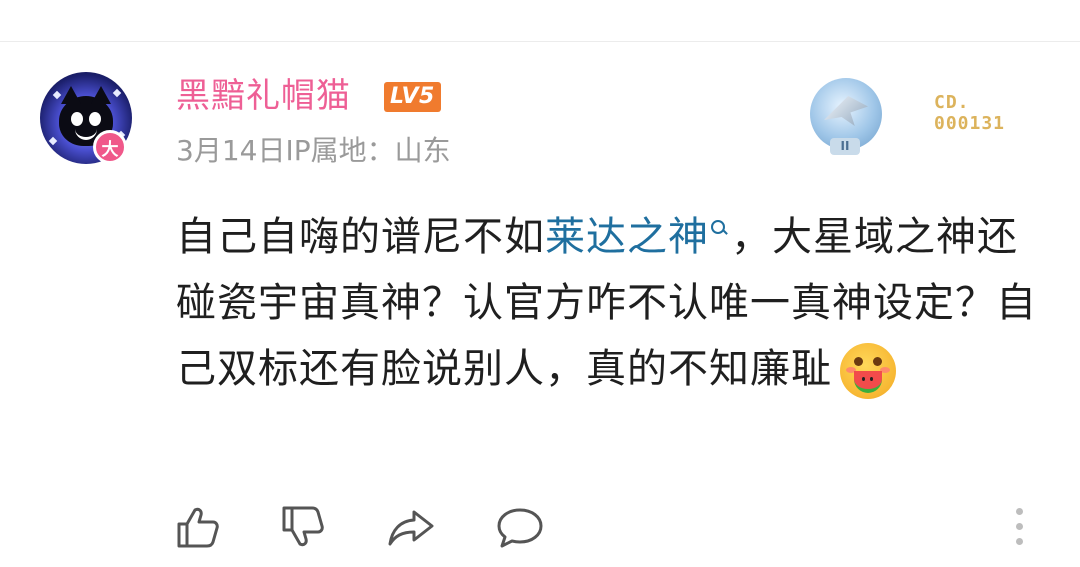  I want to click on medal-level: II, so click(845, 146).